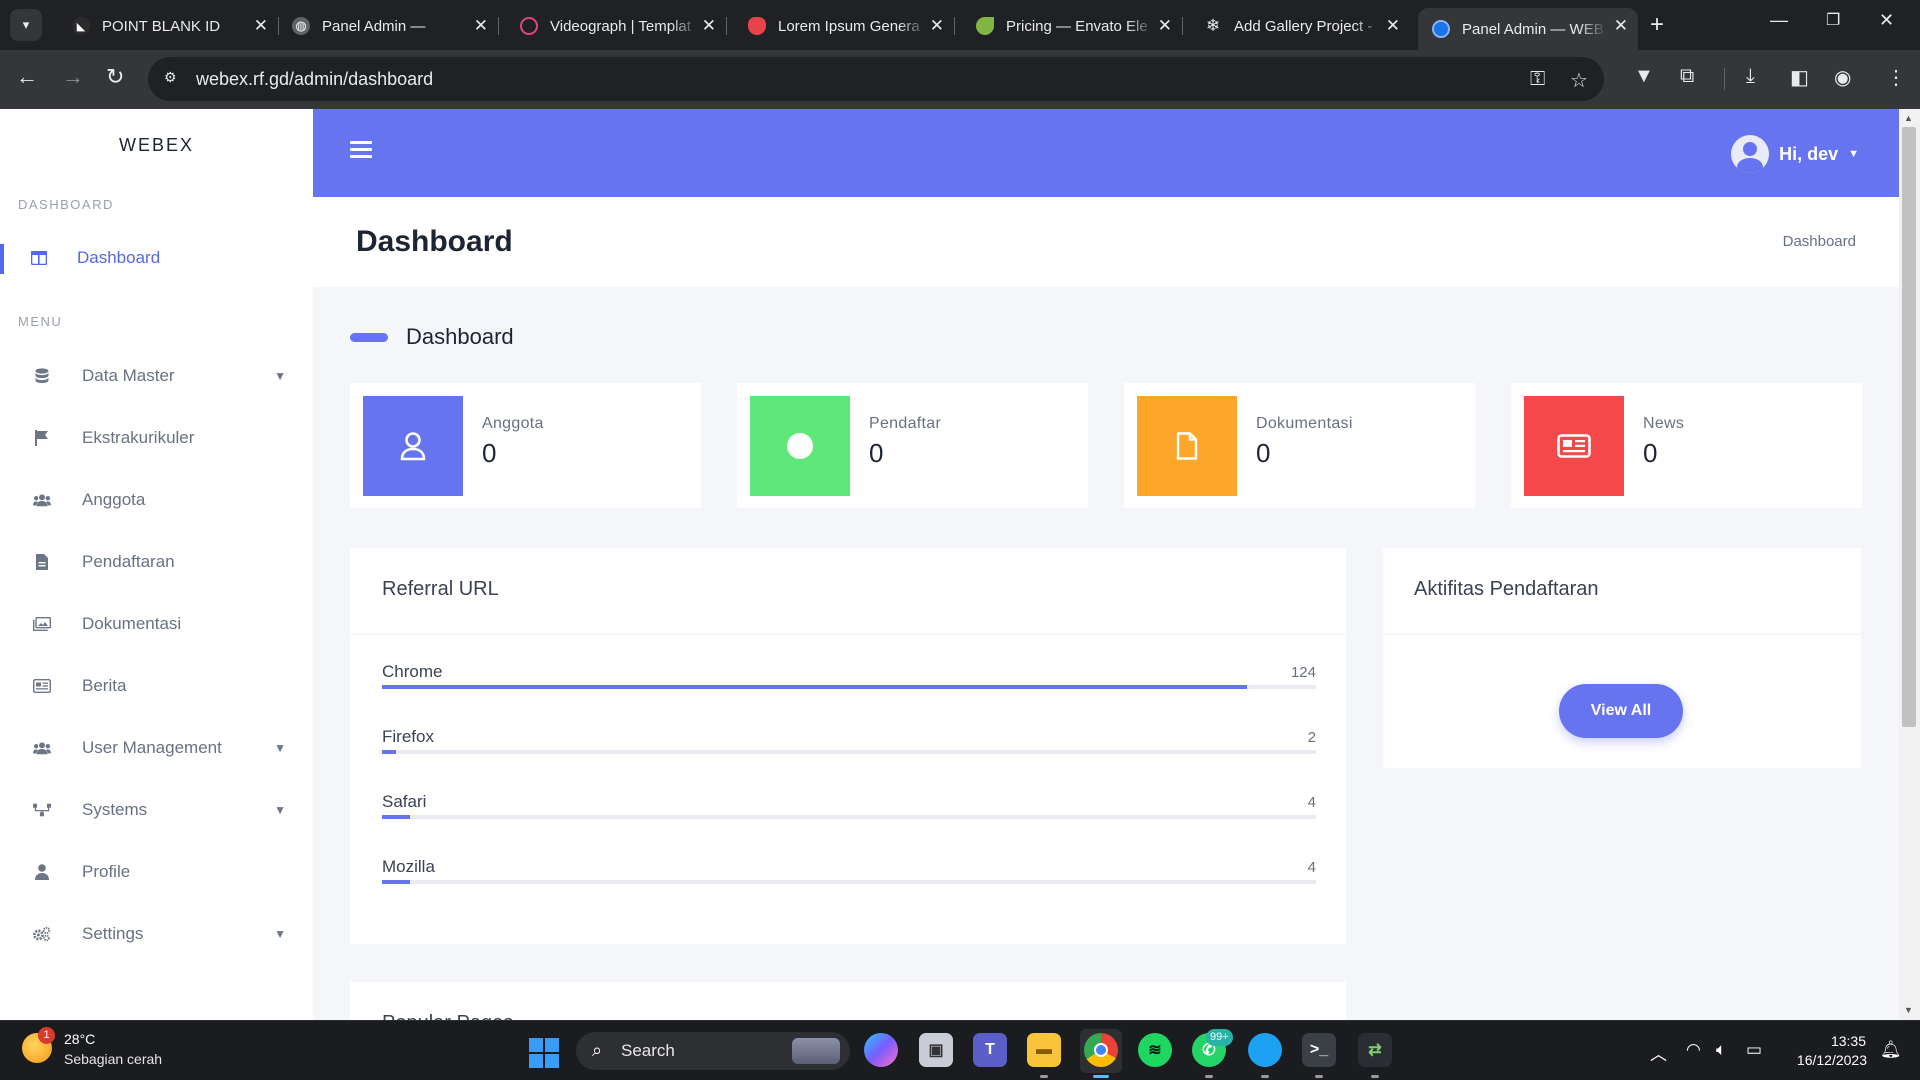 The width and height of the screenshot is (1920, 1080). Describe the element at coordinates (1754, 1050) in the screenshot. I see `battery-icon: ▭` at that location.